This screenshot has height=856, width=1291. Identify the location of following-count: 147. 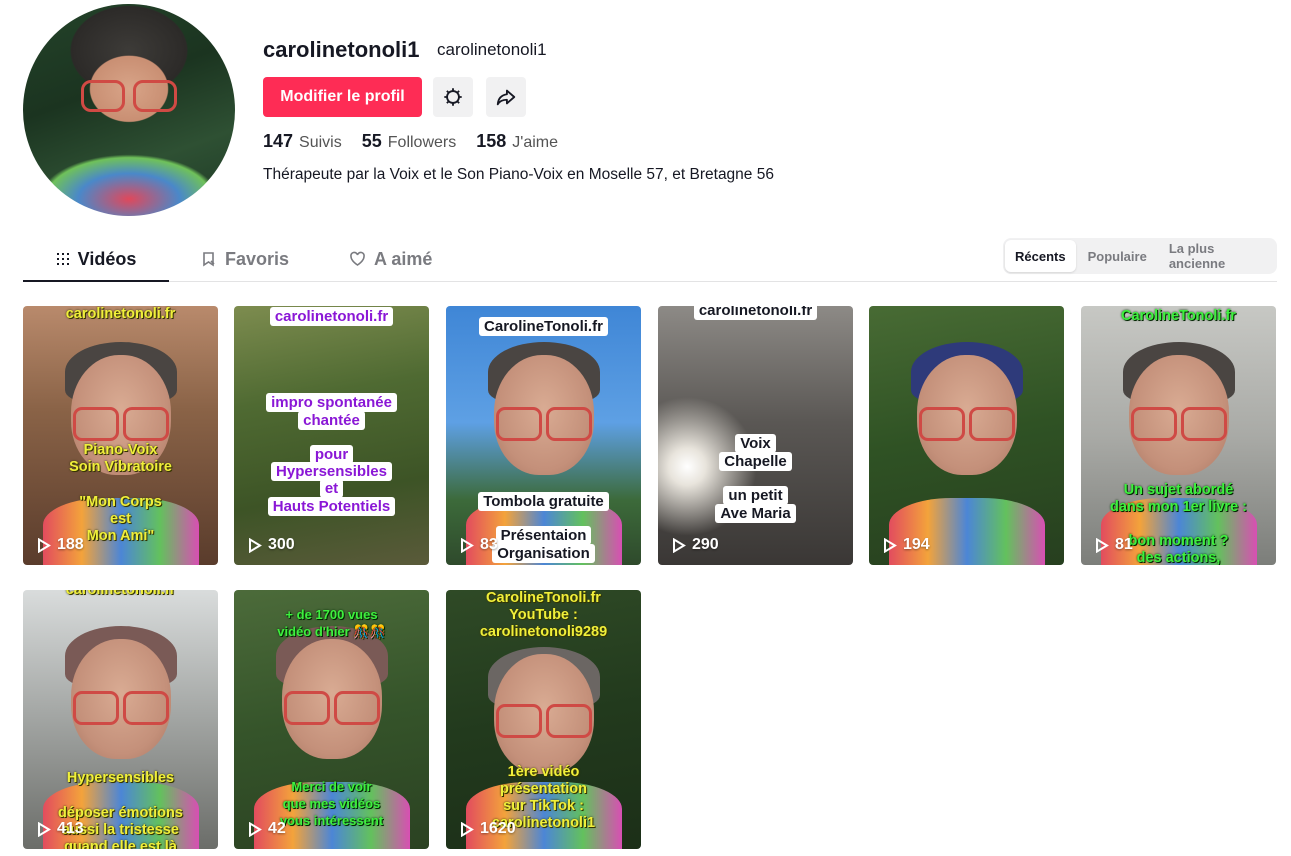
(278, 141).